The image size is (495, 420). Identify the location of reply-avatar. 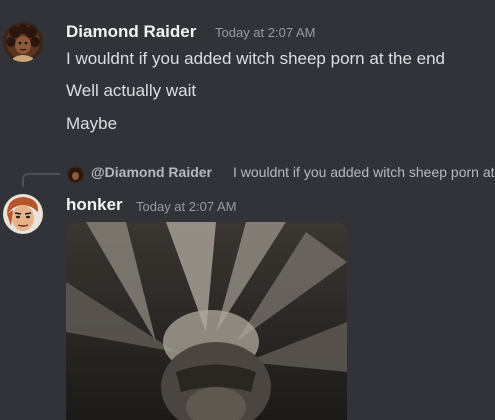
(75, 174).